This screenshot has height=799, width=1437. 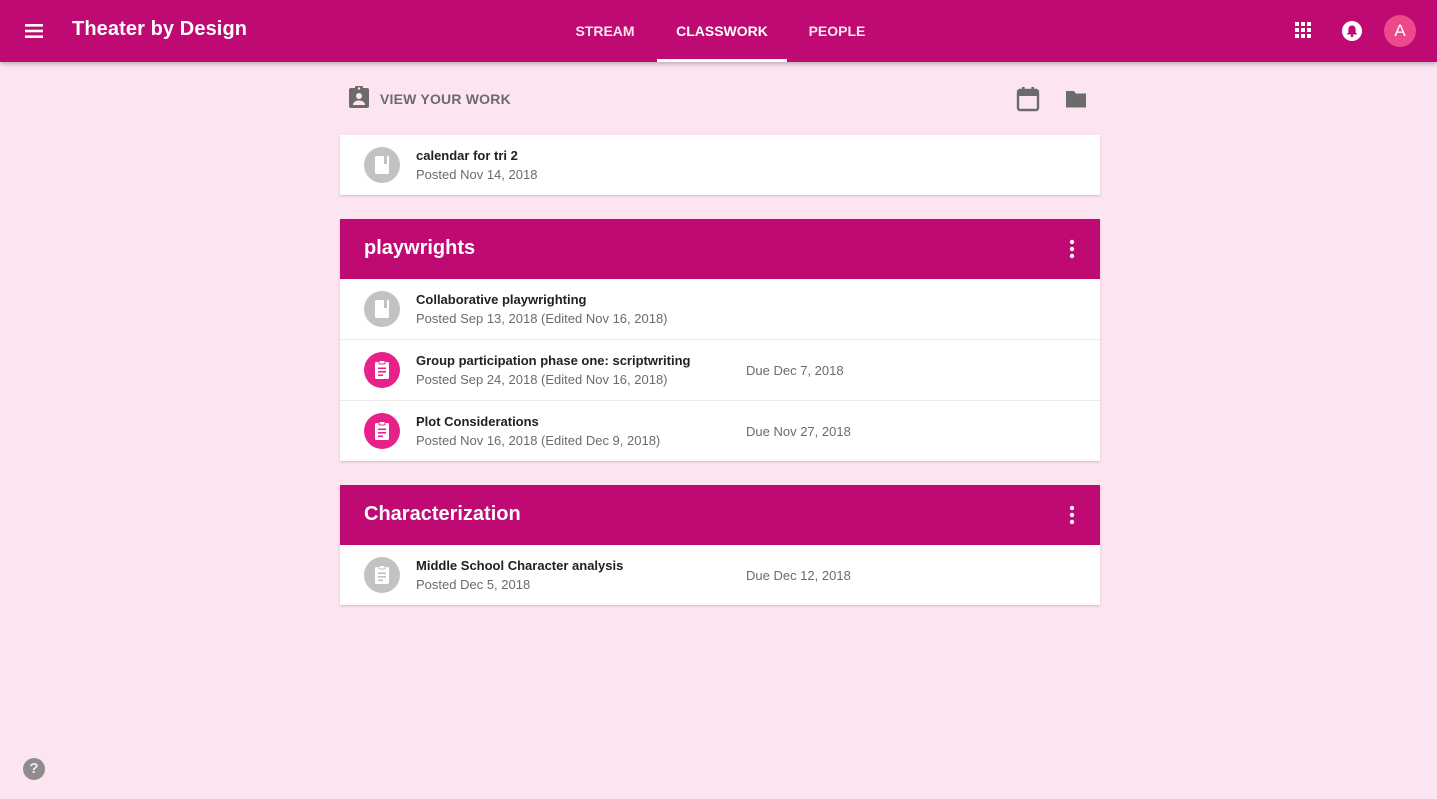 I want to click on view-your-work-label: VIEW YOUR WORK, so click(x=445, y=99).